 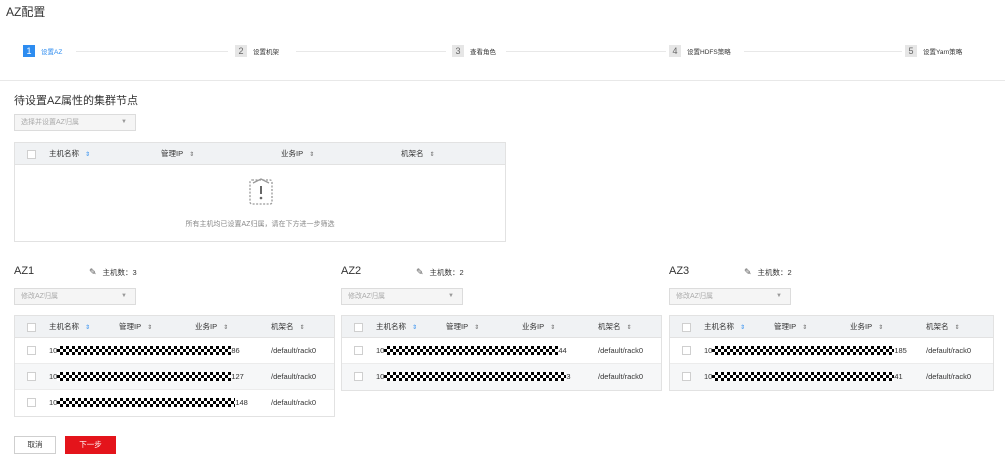 I want to click on az-assign-select: 选择并设置AZ归属 ▼, so click(x=75, y=122).